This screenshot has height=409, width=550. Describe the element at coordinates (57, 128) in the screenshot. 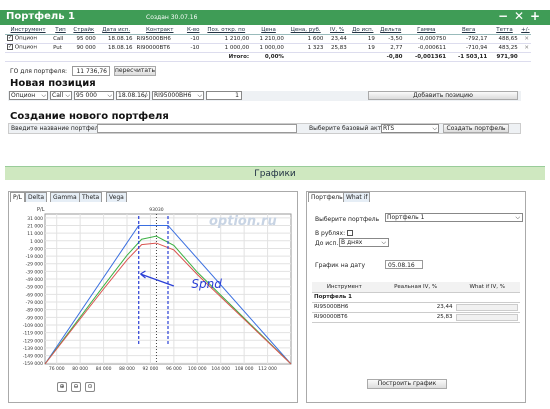

I see `portfolio-name-label: Введите название портфеля` at that location.